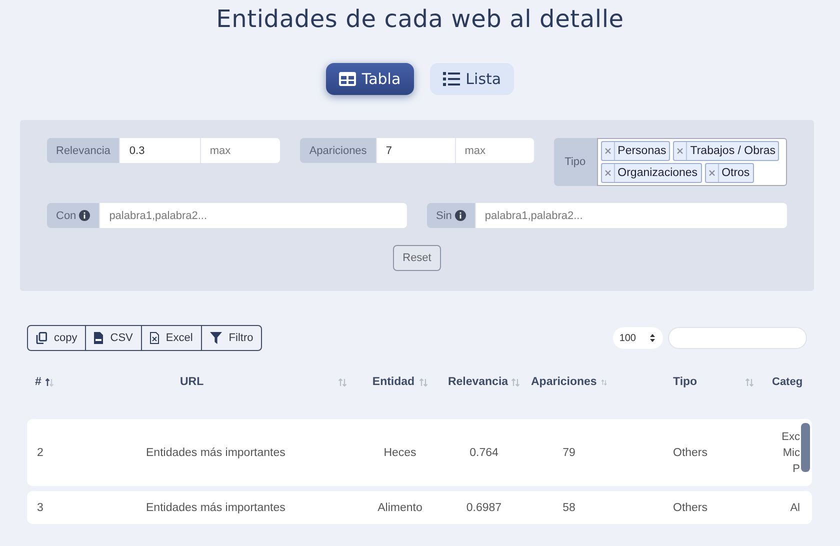 This screenshot has width=840, height=546. I want to click on view-tab: Lista, so click(472, 79).